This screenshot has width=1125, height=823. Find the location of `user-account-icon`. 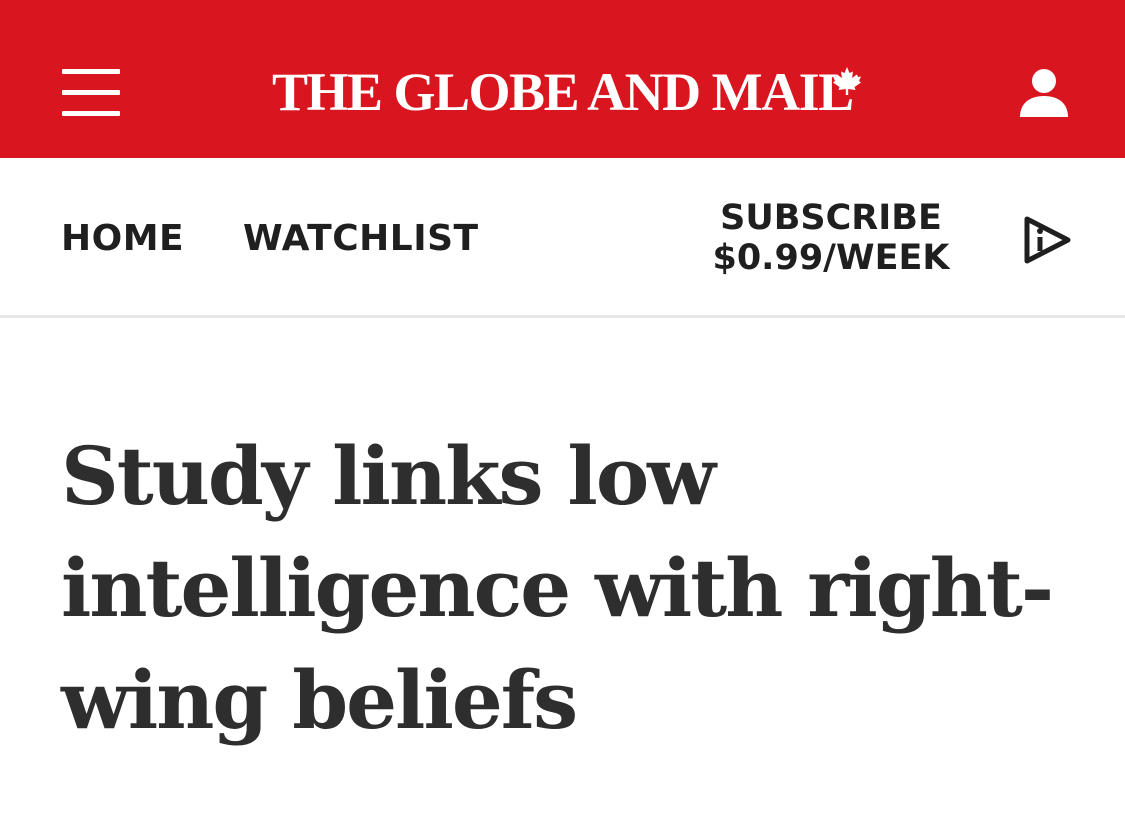

user-account-icon is located at coordinates (1044, 93).